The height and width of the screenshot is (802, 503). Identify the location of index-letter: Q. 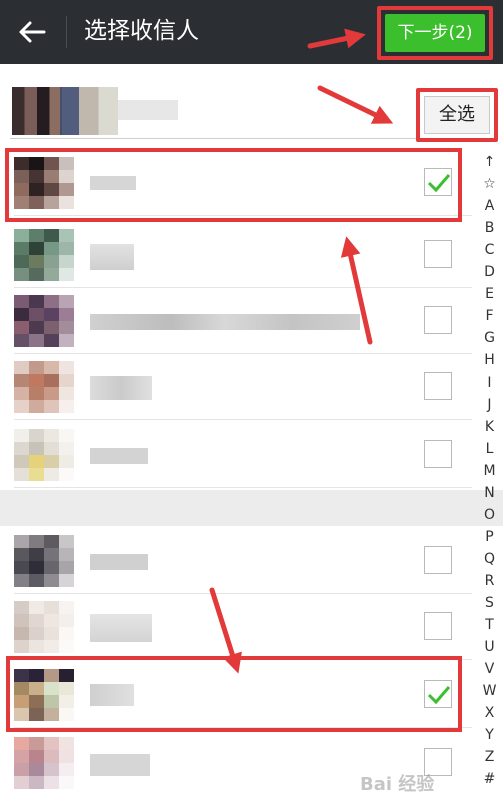
(489, 559).